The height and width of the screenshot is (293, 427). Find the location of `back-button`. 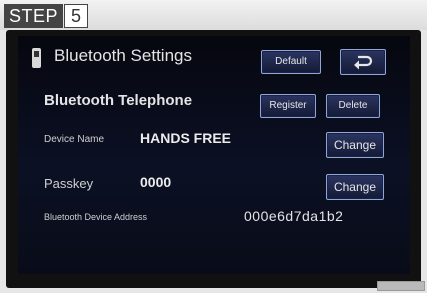

back-button is located at coordinates (363, 62).